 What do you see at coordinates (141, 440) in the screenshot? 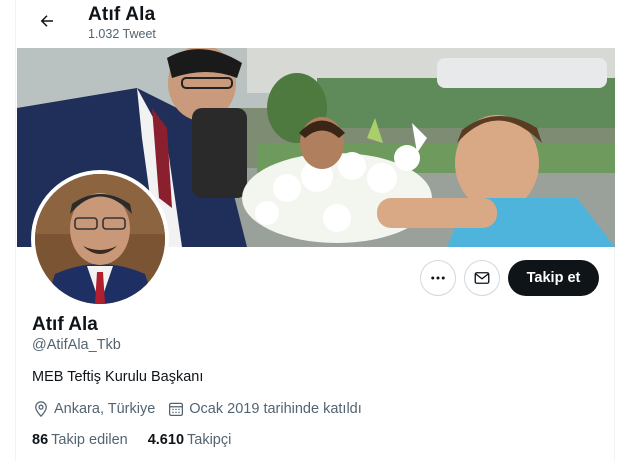
I see `profile-stats: 86 Takip edilen 4.610 Takipçi` at bounding box center [141, 440].